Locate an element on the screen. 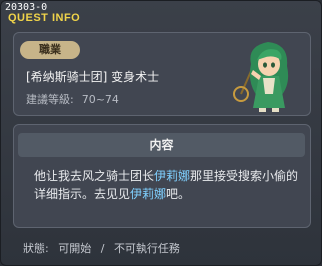 The width and height of the screenshot is (322, 266). job-name: [希纳斯骑士团] 变身术士 is located at coordinates (93, 77).